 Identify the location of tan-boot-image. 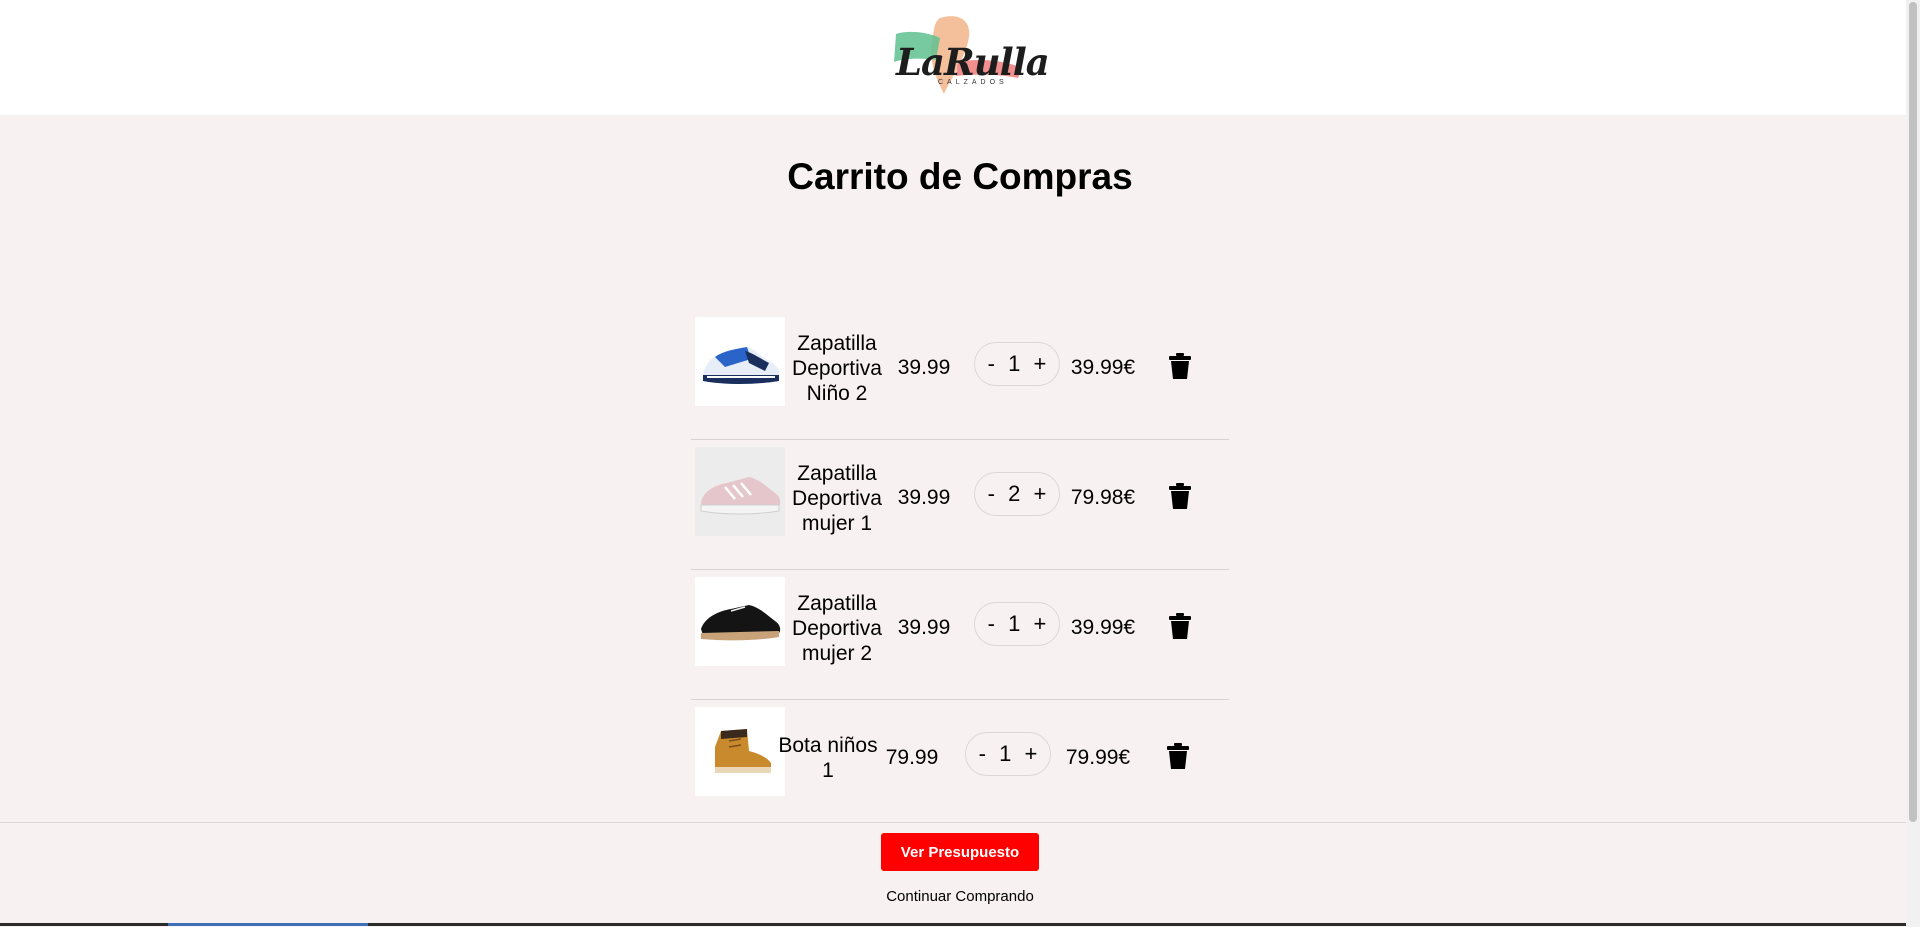
(743, 751).